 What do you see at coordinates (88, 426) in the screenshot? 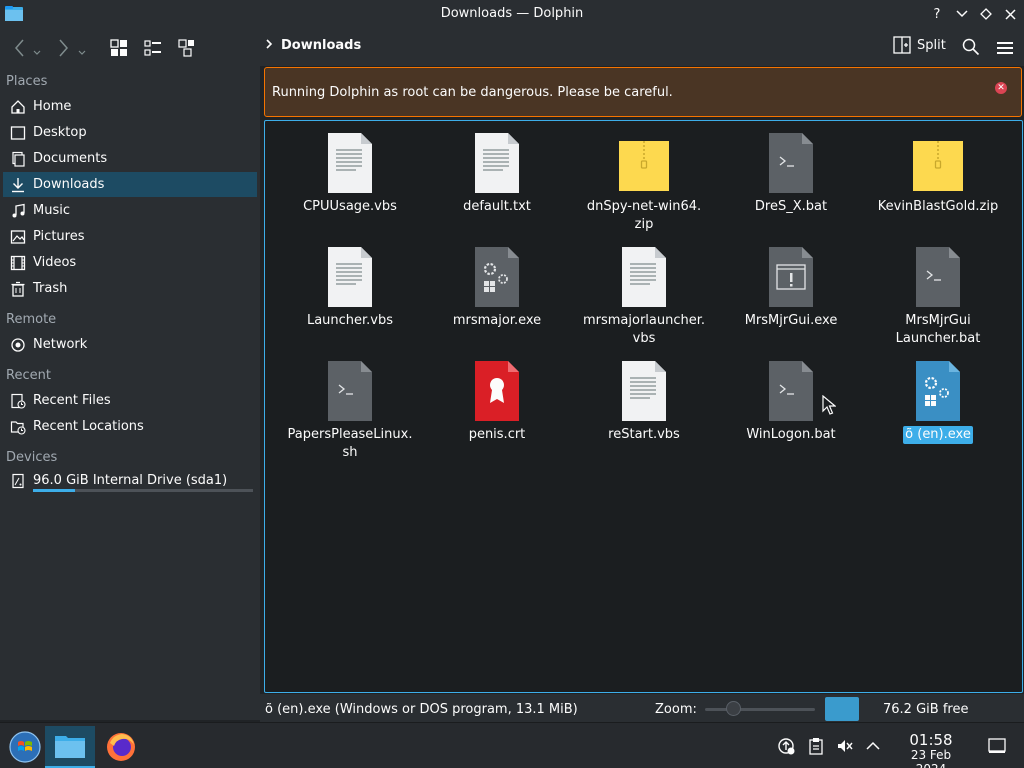
I see `sidebar-item-label: Recent Locations` at bounding box center [88, 426].